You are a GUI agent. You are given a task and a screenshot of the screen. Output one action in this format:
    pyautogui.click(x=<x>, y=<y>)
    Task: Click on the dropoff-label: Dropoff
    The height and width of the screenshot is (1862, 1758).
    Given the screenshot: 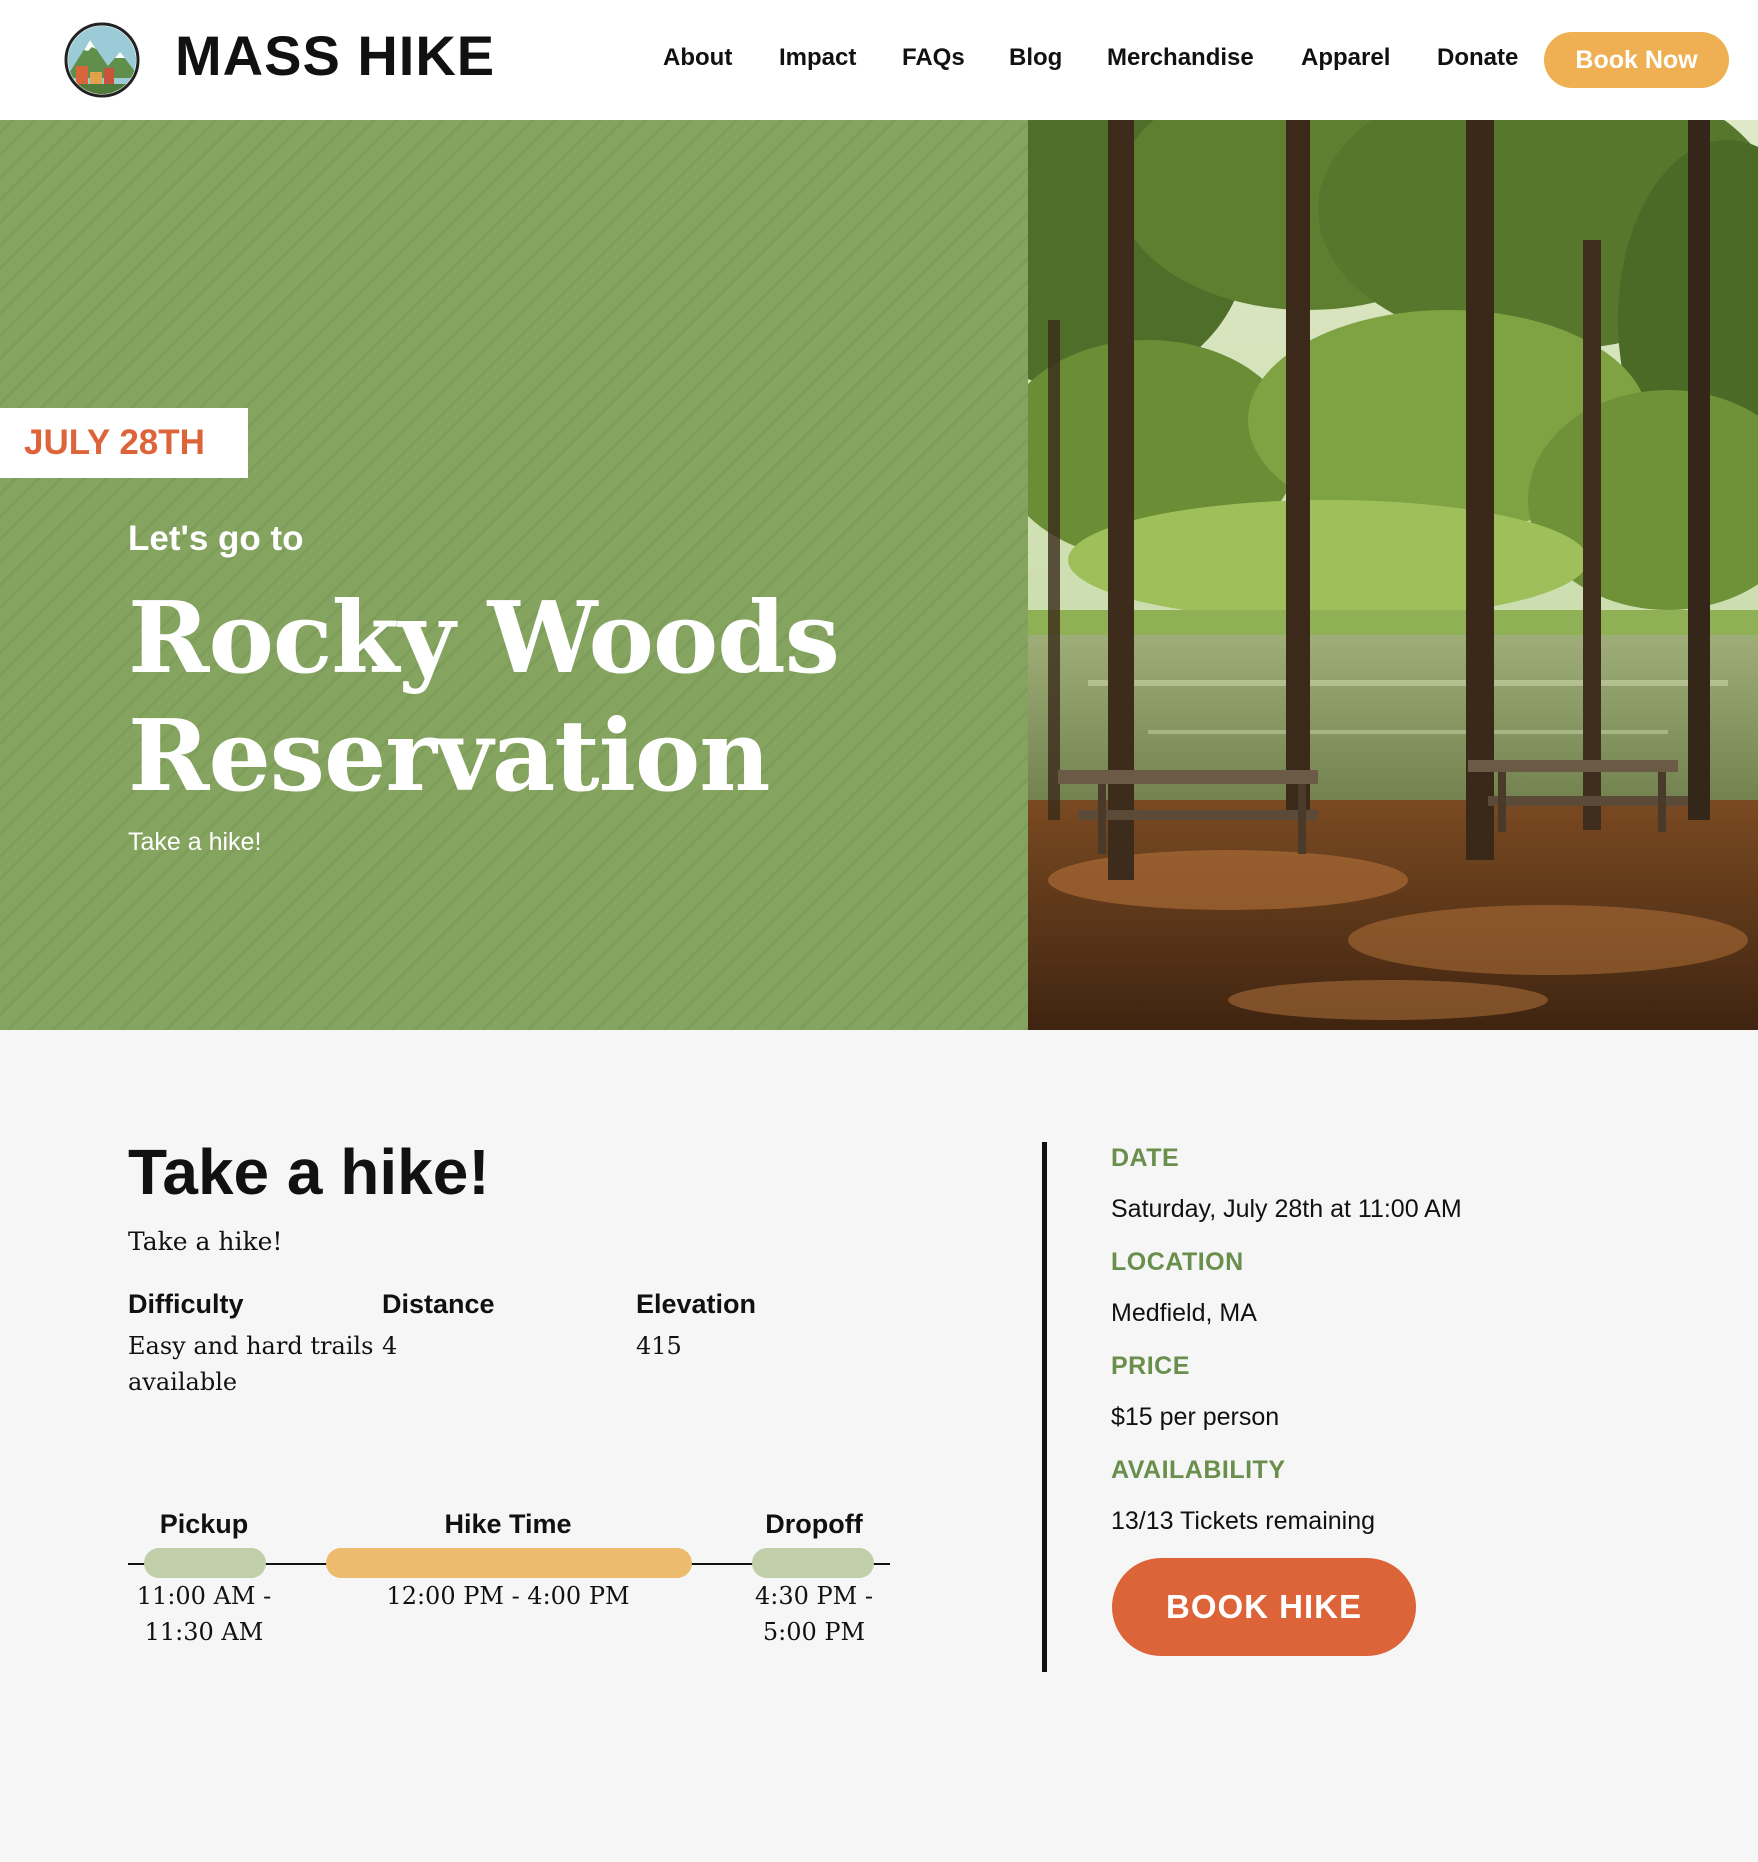 What is the action you would take?
    pyautogui.click(x=814, y=1524)
    